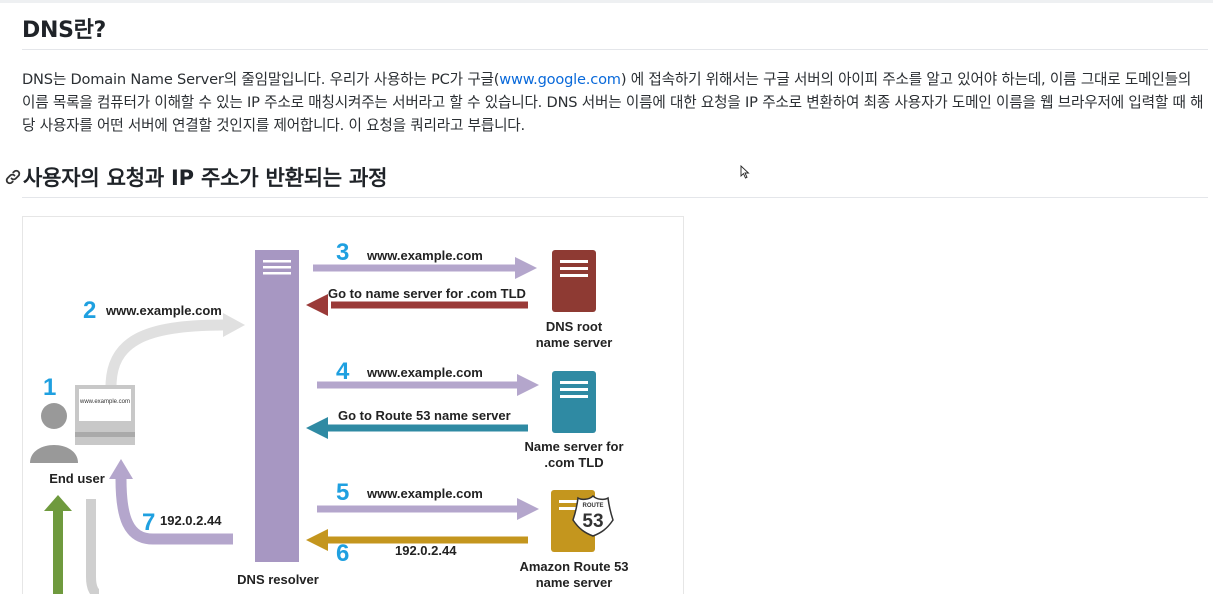 This screenshot has width=1213, height=594. I want to click on section-divider, so click(615, 197).